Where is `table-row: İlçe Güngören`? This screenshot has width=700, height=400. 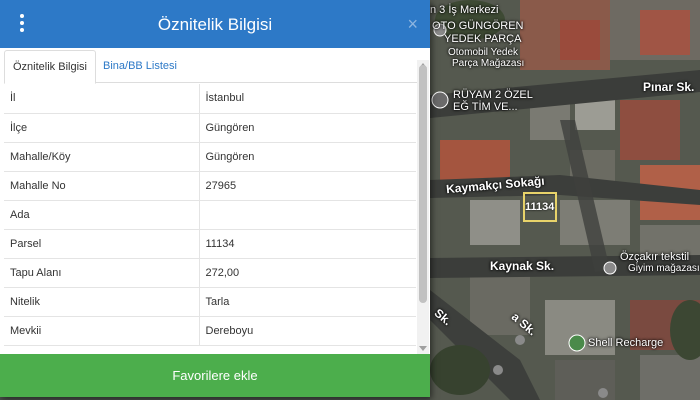 table-row: İlçe Güngören is located at coordinates (210, 128).